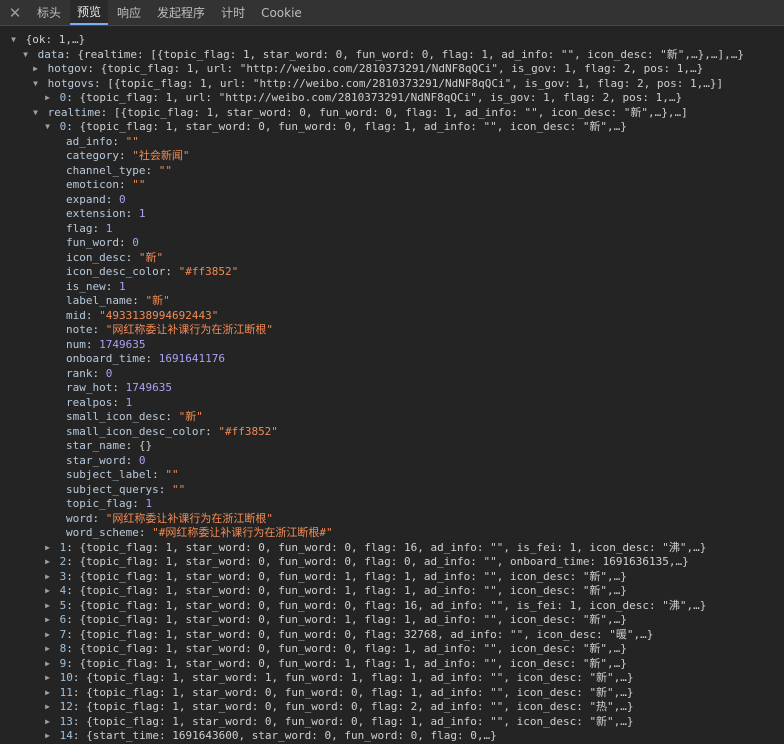 The width and height of the screenshot is (784, 744). What do you see at coordinates (15, 12) in the screenshot?
I see `close-icon: ✕` at bounding box center [15, 12].